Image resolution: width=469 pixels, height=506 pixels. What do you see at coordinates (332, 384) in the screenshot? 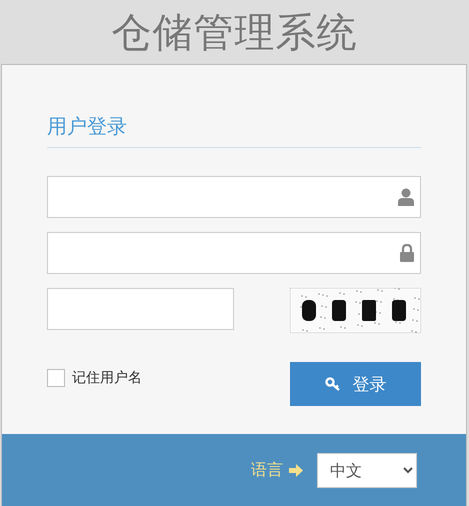
I see `key-icon` at bounding box center [332, 384].